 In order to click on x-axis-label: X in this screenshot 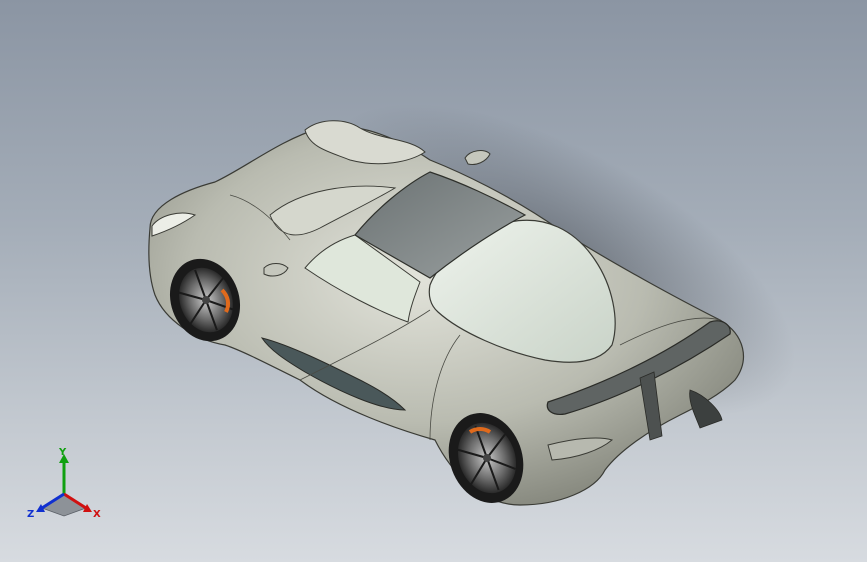, I will do `click(97, 514)`.